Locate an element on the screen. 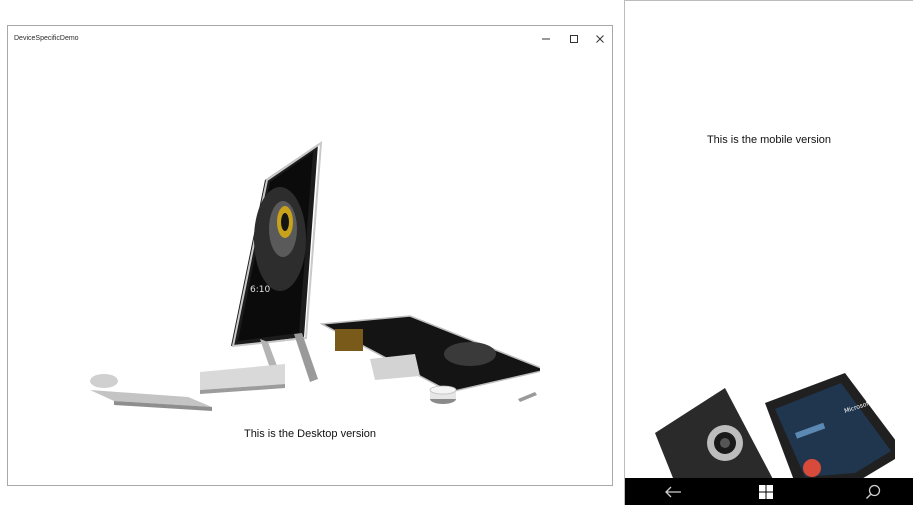  windows-logo-icon is located at coordinates (766, 491).